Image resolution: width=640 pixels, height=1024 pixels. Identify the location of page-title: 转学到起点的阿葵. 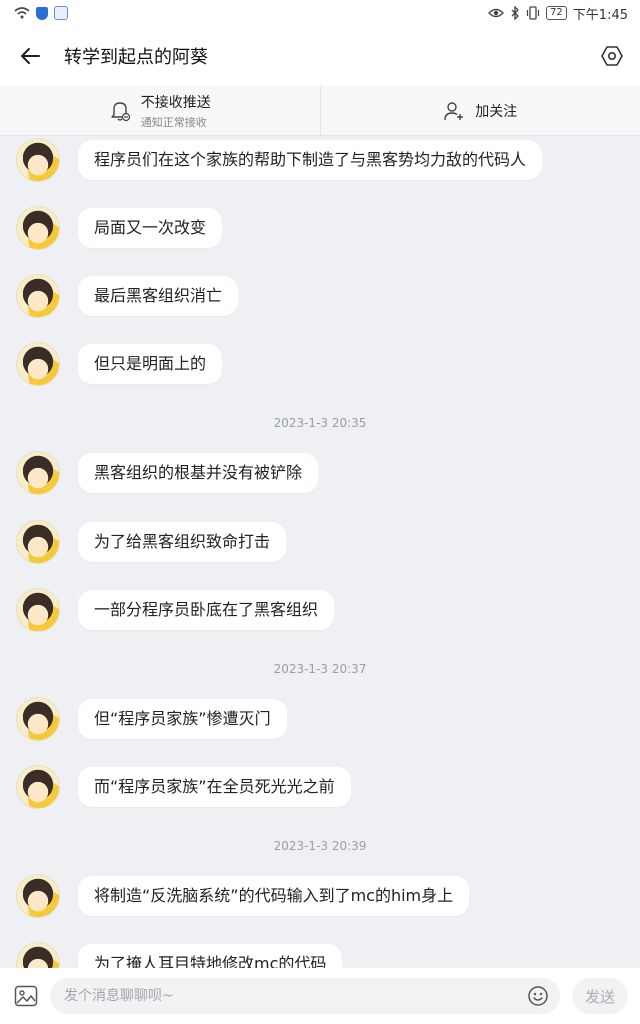
(136, 57).